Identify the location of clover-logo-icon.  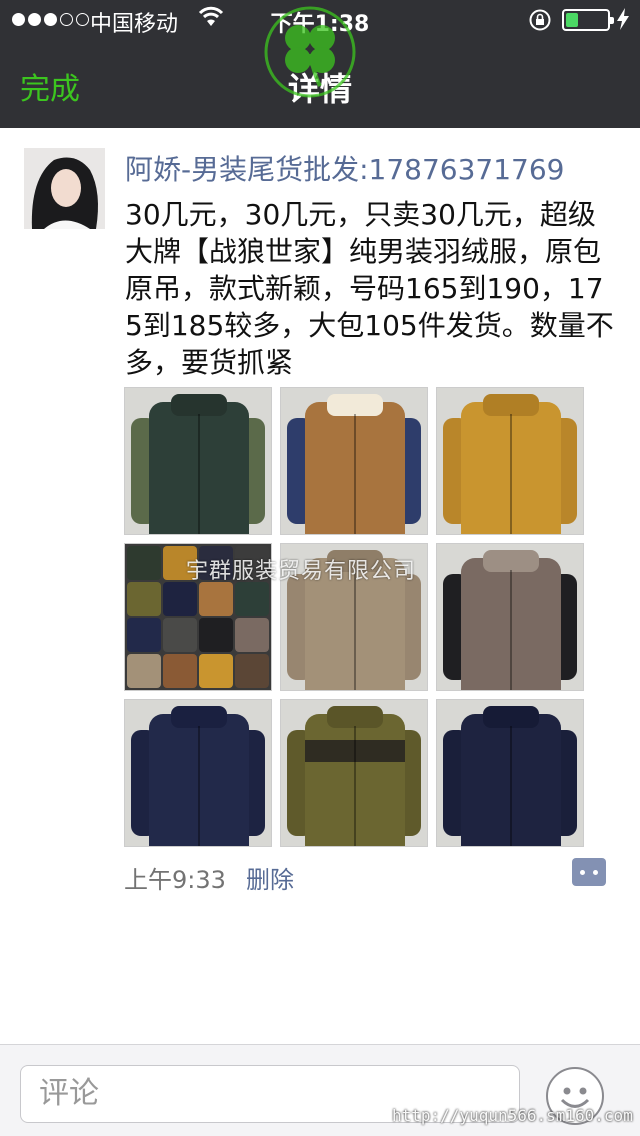
(310, 52).